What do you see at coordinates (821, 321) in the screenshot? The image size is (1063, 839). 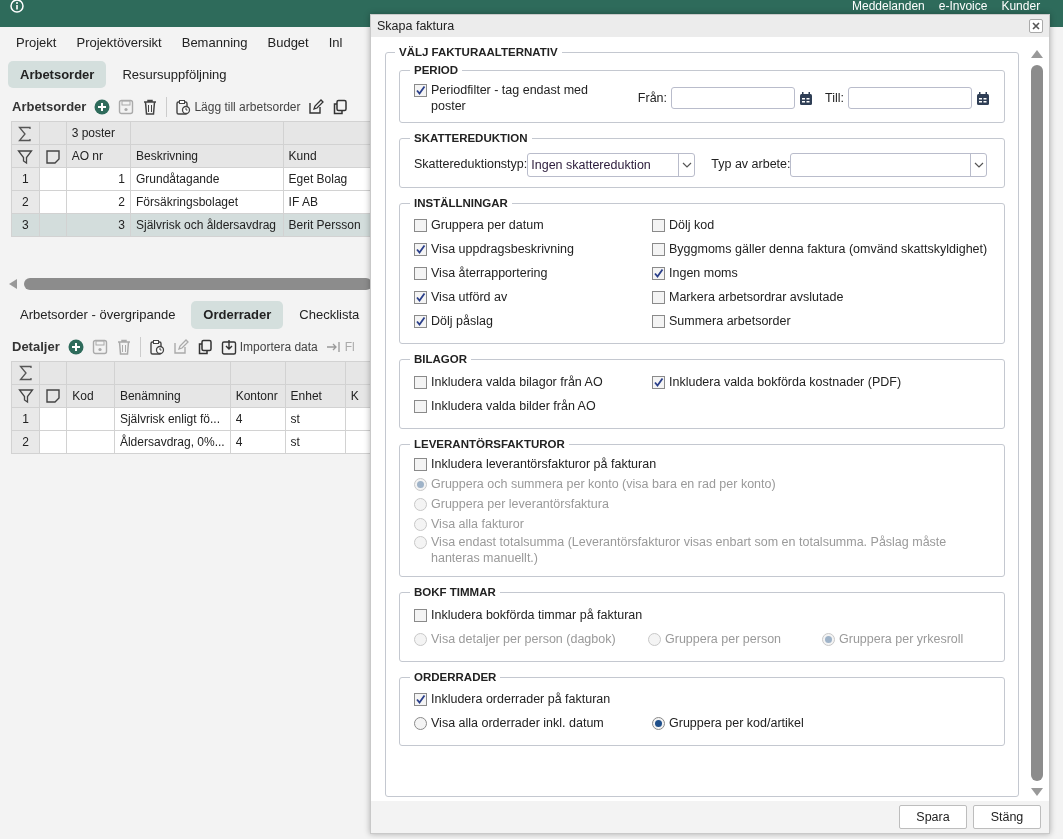 I see `checkbox: Summera arbetsorder` at bounding box center [821, 321].